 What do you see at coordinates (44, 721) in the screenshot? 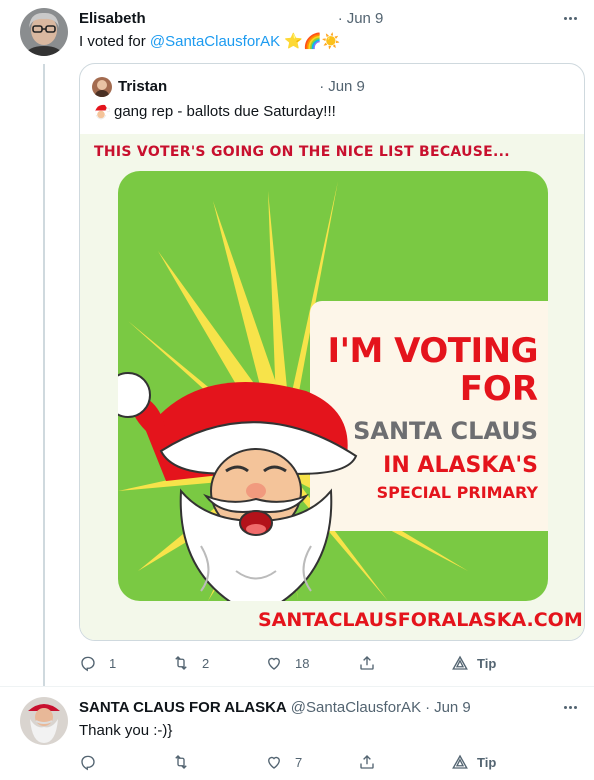
I see `avatar-santa` at bounding box center [44, 721].